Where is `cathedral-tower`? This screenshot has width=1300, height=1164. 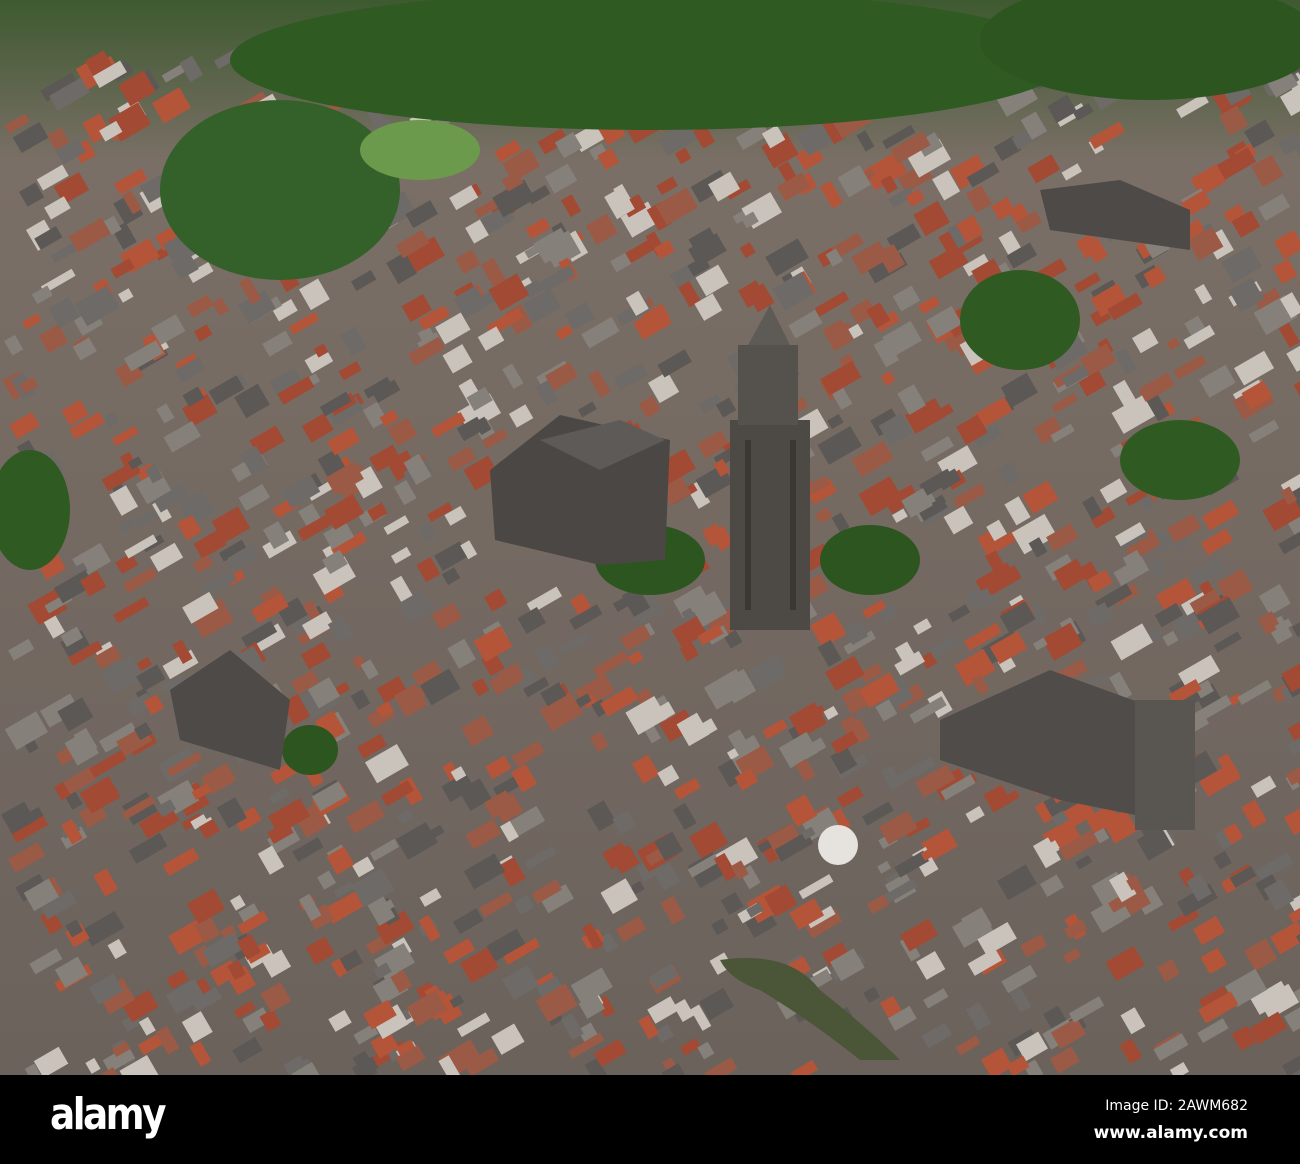
cathedral-tower is located at coordinates (770, 467).